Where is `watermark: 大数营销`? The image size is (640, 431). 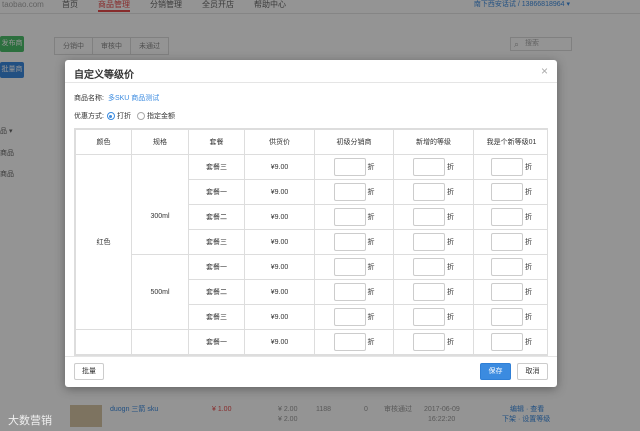 watermark: 大数营销 is located at coordinates (30, 421).